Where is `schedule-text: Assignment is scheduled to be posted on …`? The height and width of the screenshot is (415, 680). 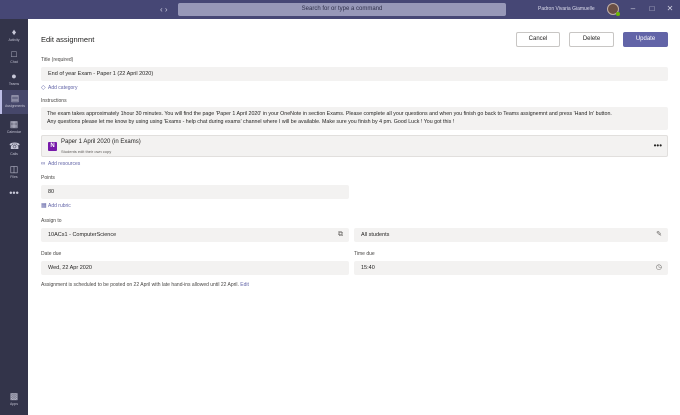
schedule-text: Assignment is scheduled to be posted on … is located at coordinates (140, 285).